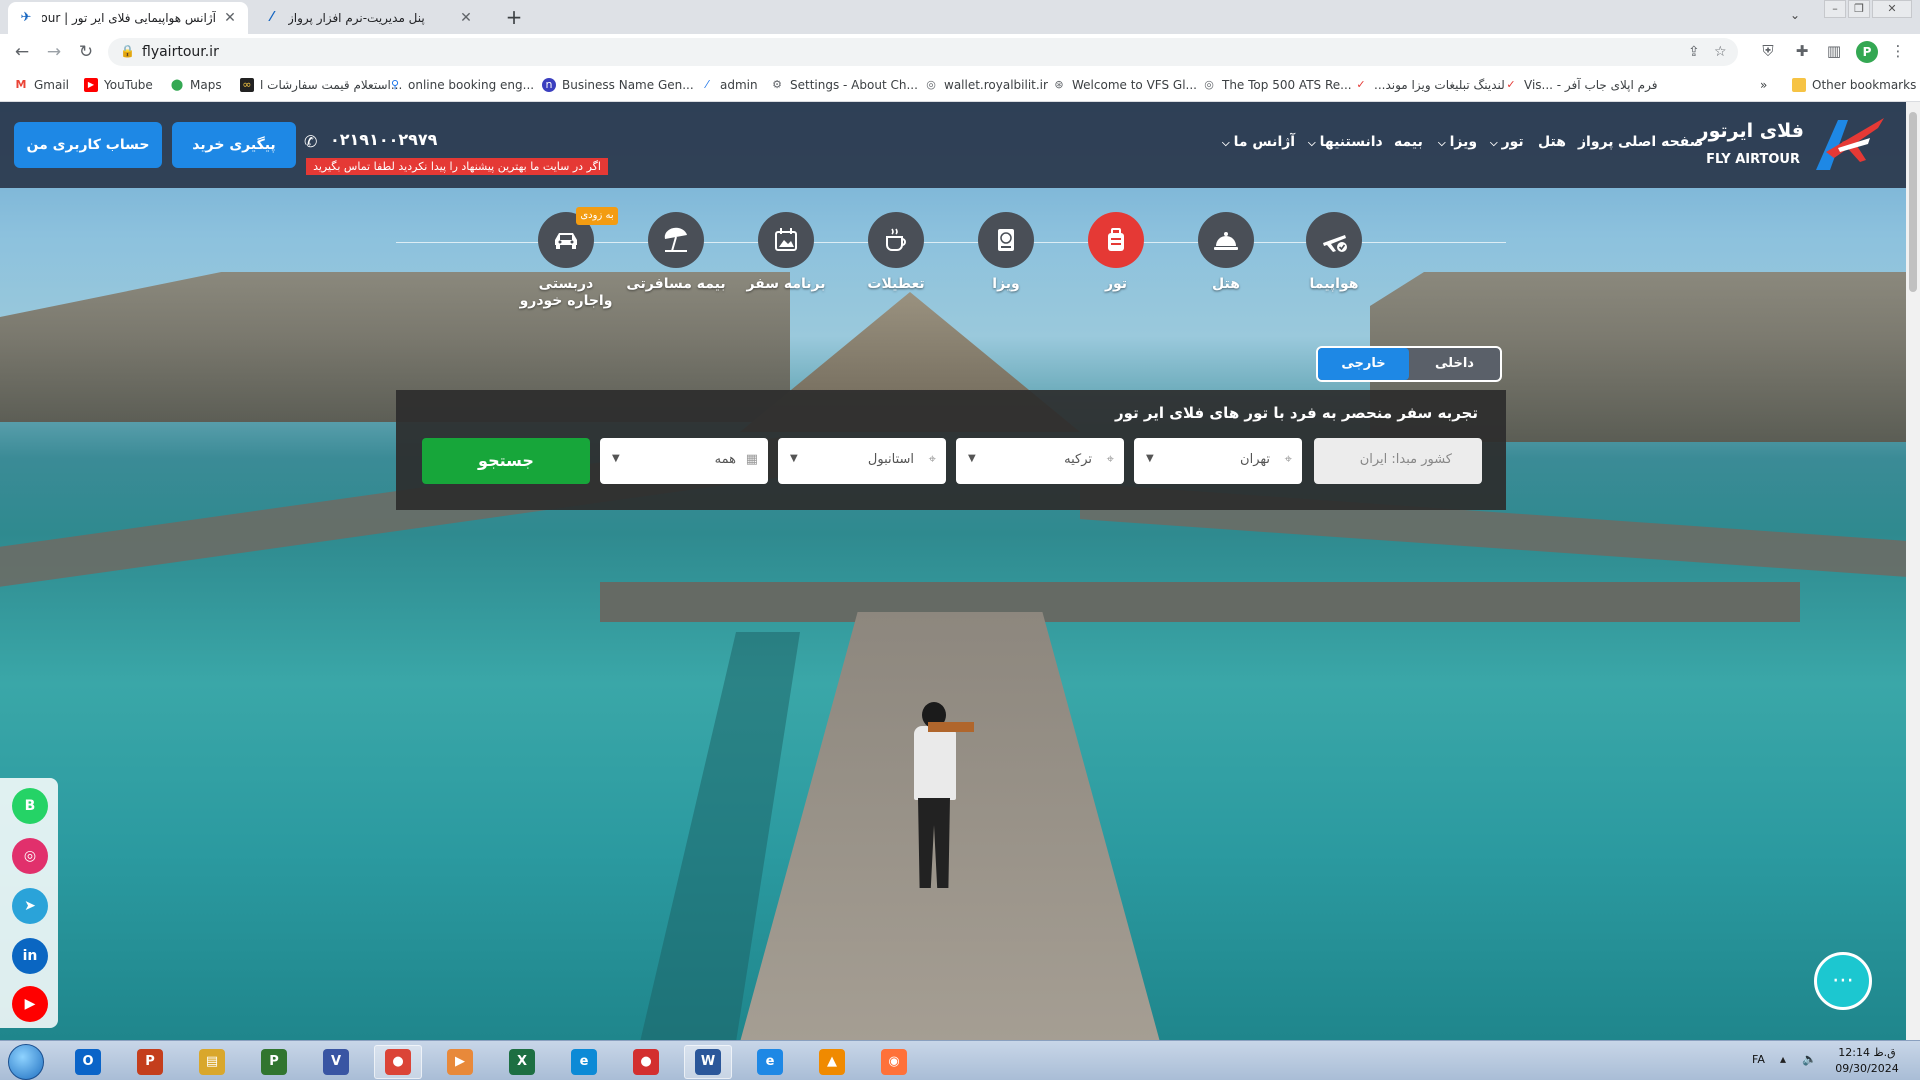 The width and height of the screenshot is (1920, 1080). Describe the element at coordinates (894, 1062) in the screenshot. I see `taskbar-app-firefox: ◉` at that location.